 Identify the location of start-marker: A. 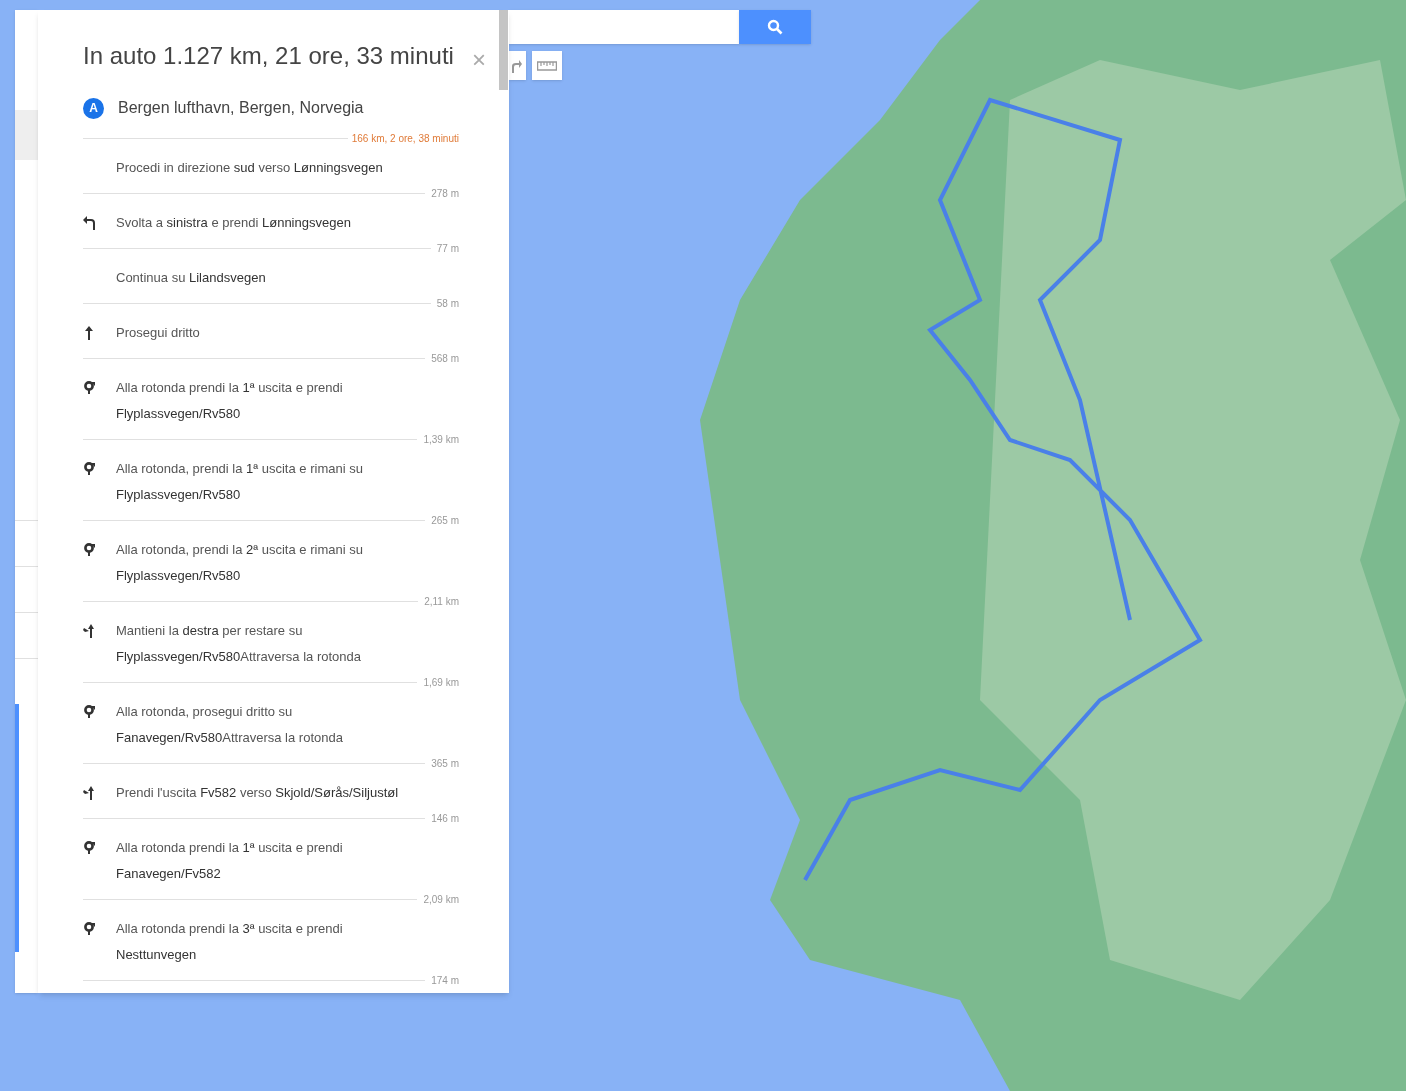
(93, 108).